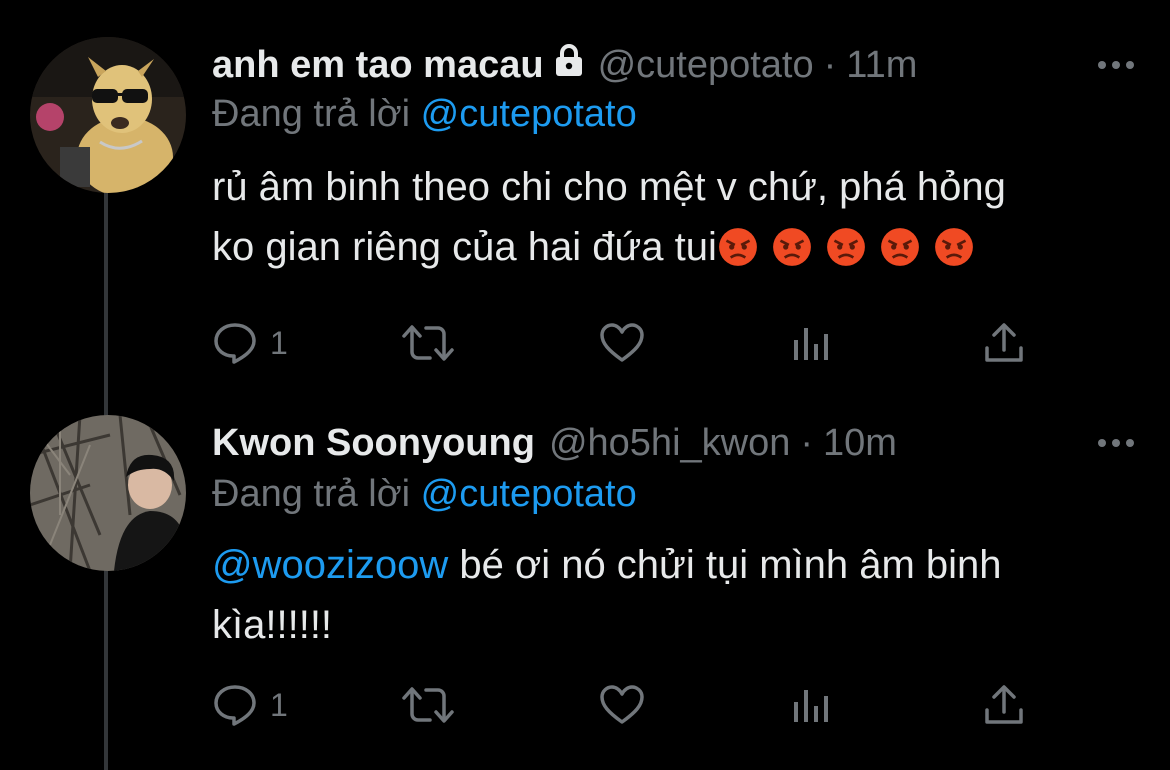 The width and height of the screenshot is (1170, 770). I want to click on timestamp: 10m, so click(860, 443).